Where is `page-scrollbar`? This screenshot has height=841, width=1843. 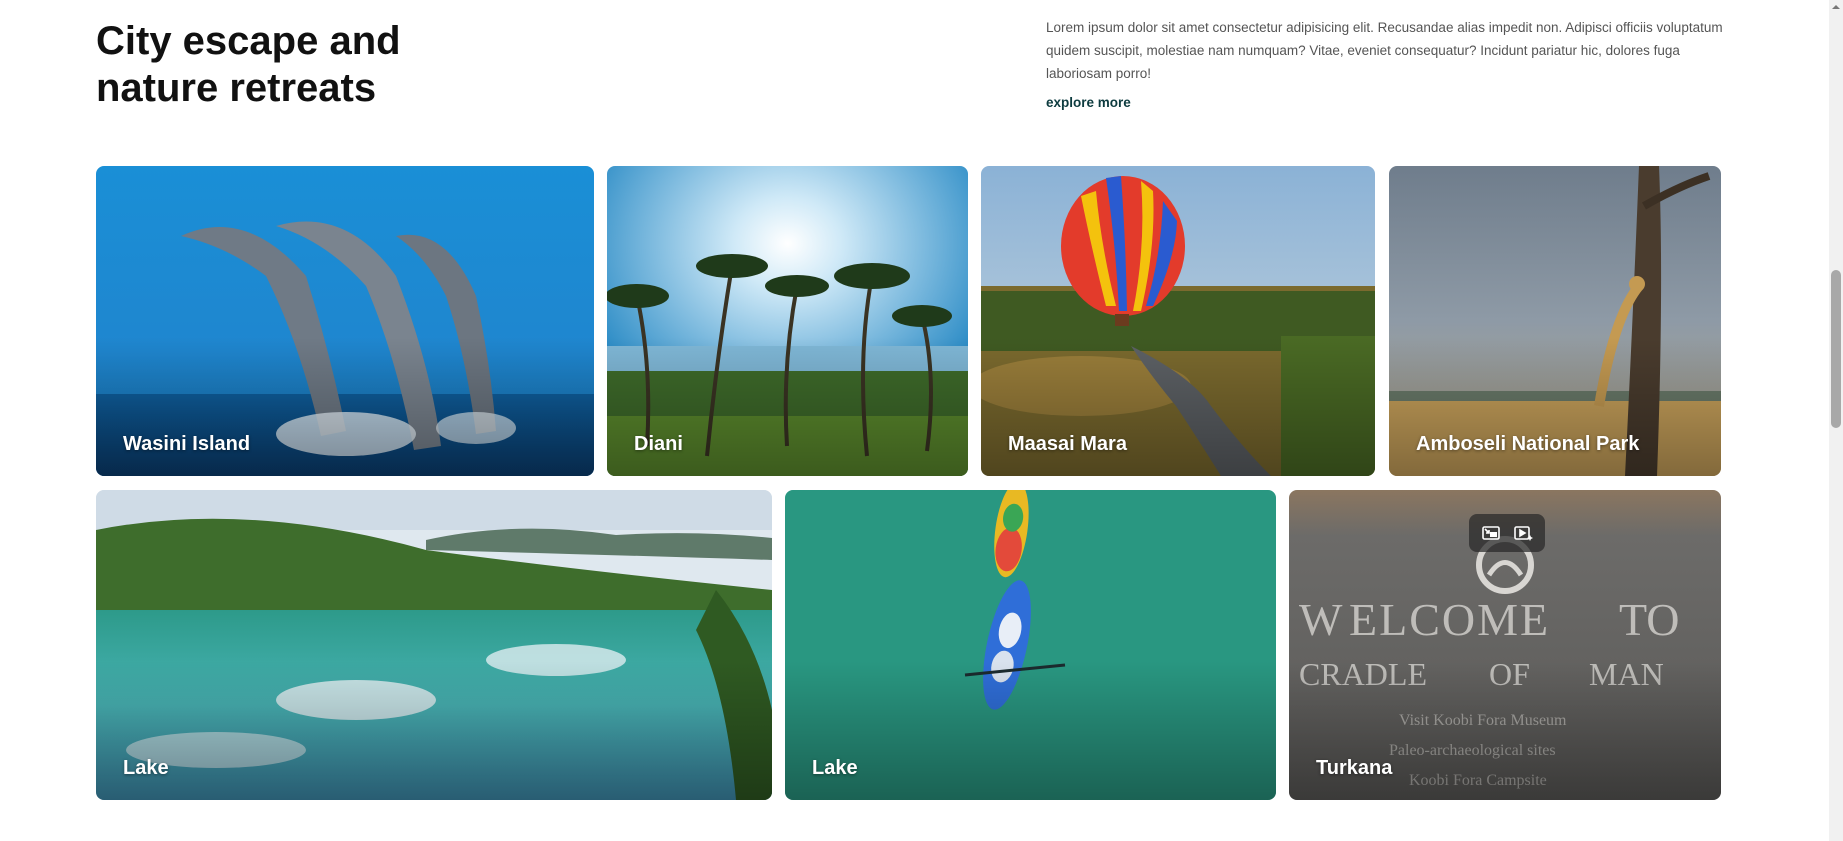 page-scrollbar is located at coordinates (1836, 420).